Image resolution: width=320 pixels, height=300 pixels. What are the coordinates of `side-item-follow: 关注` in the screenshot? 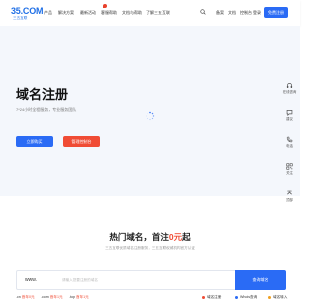 It's located at (289, 172).